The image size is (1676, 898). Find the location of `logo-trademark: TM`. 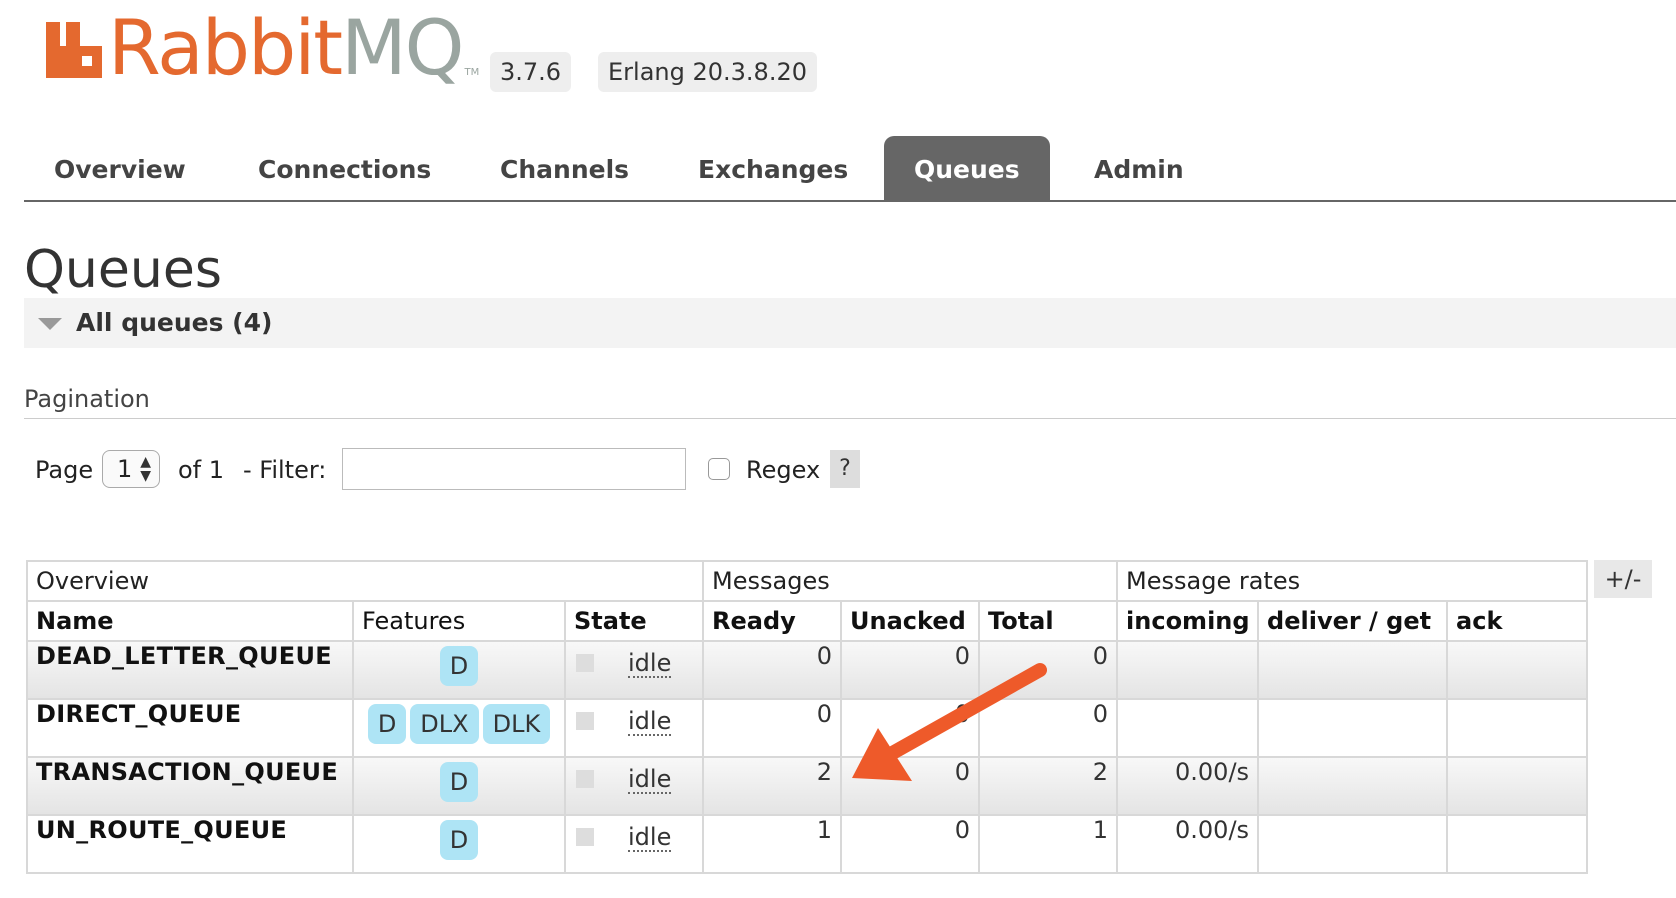

logo-trademark: TM is located at coordinates (472, 72).